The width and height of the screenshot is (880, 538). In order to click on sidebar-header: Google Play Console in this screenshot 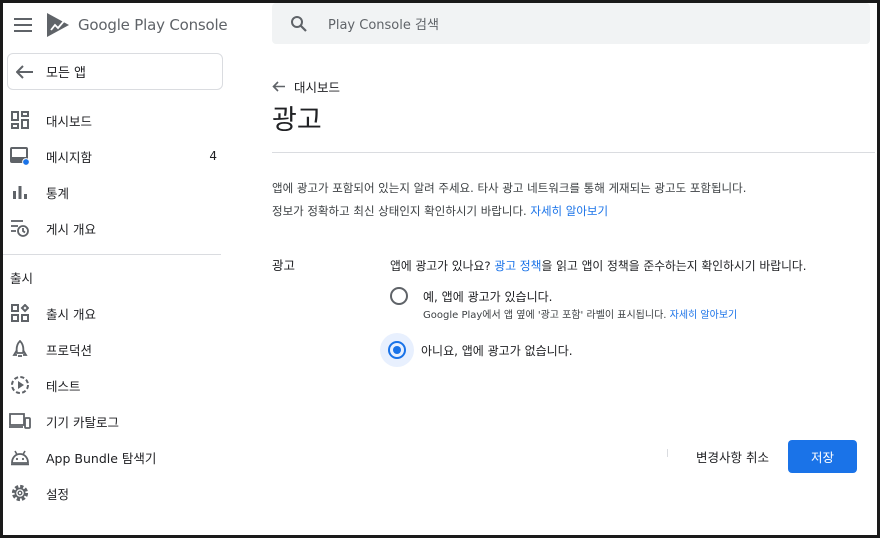, I will do `click(118, 25)`.